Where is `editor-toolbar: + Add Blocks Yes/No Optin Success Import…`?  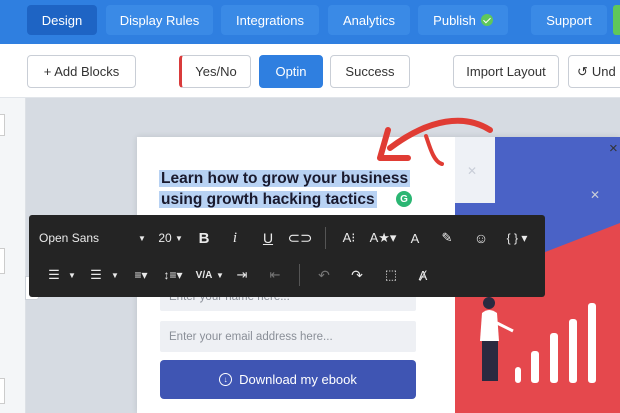 editor-toolbar: + Add Blocks Yes/No Optin Success Import… is located at coordinates (310, 71).